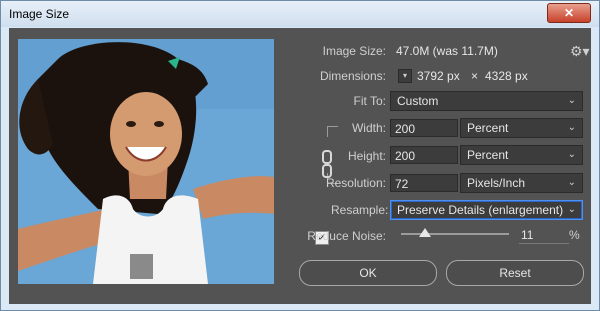 This screenshot has height=311, width=600. What do you see at coordinates (352, 76) in the screenshot?
I see `dimensions-label: Dimensions:` at bounding box center [352, 76].